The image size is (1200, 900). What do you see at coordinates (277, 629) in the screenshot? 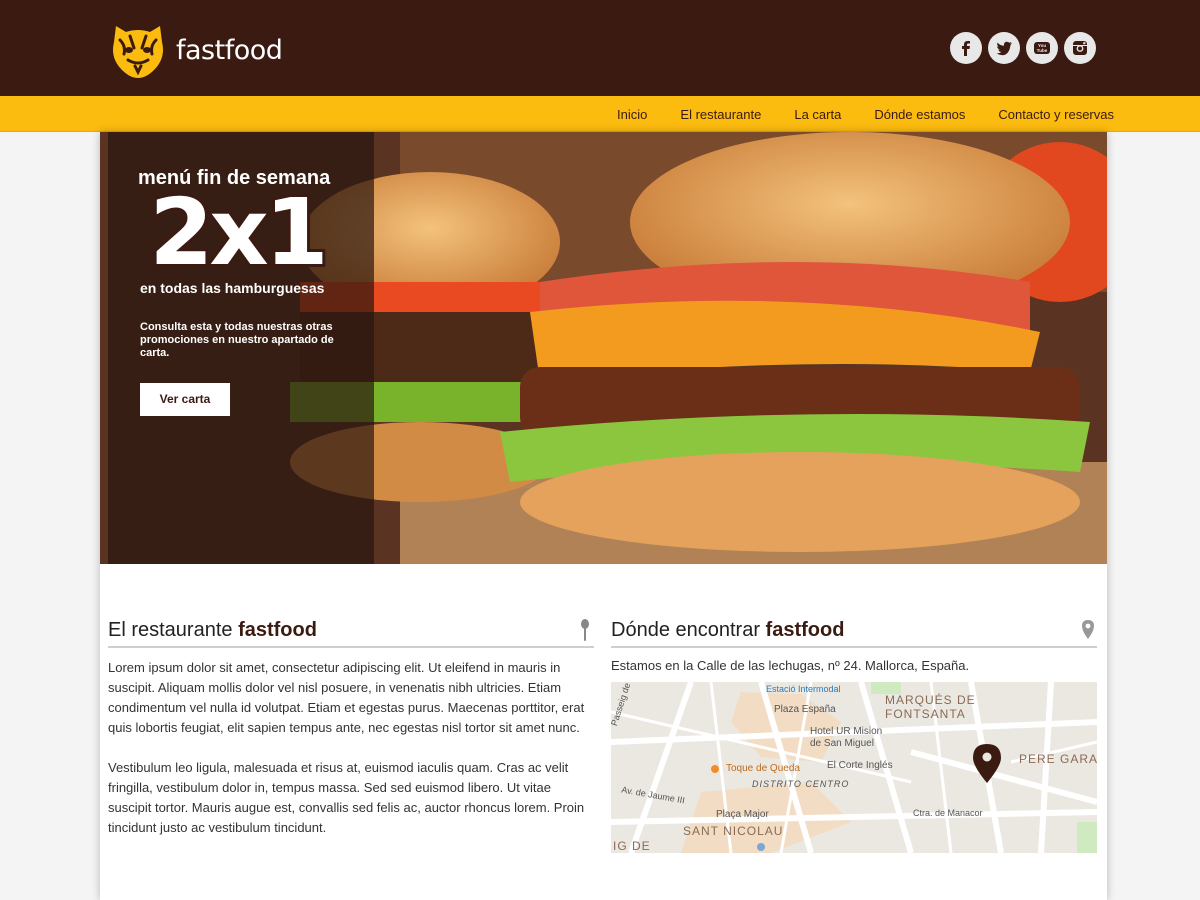
I see `restaurant-title-brand: fastfood` at bounding box center [277, 629].